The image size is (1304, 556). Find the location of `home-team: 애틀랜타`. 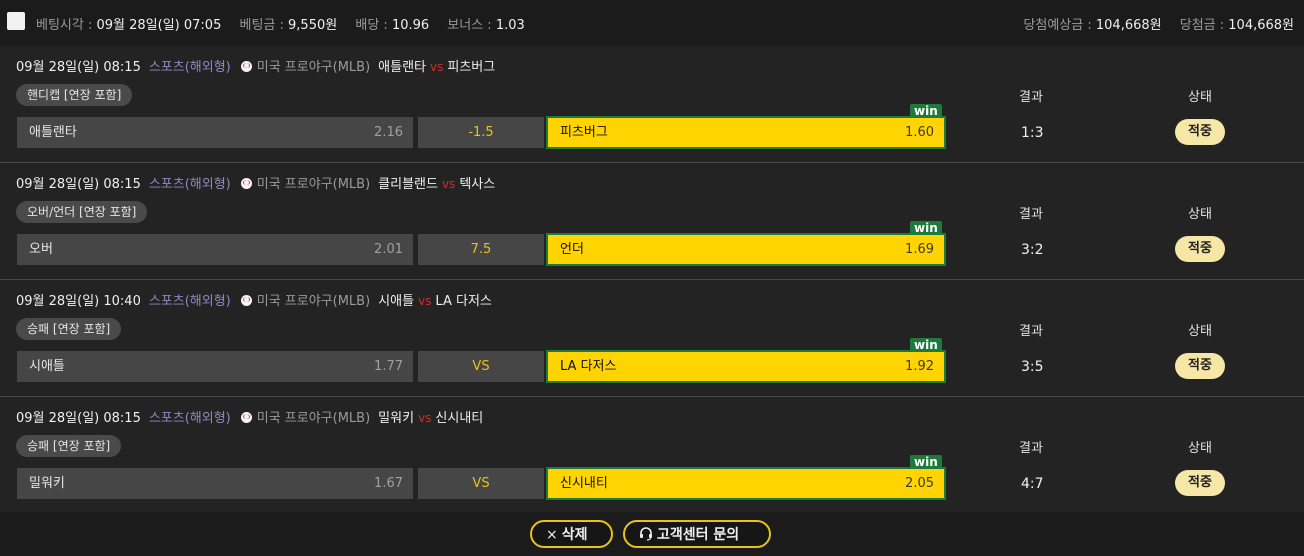

home-team: 애틀랜타 is located at coordinates (402, 67).